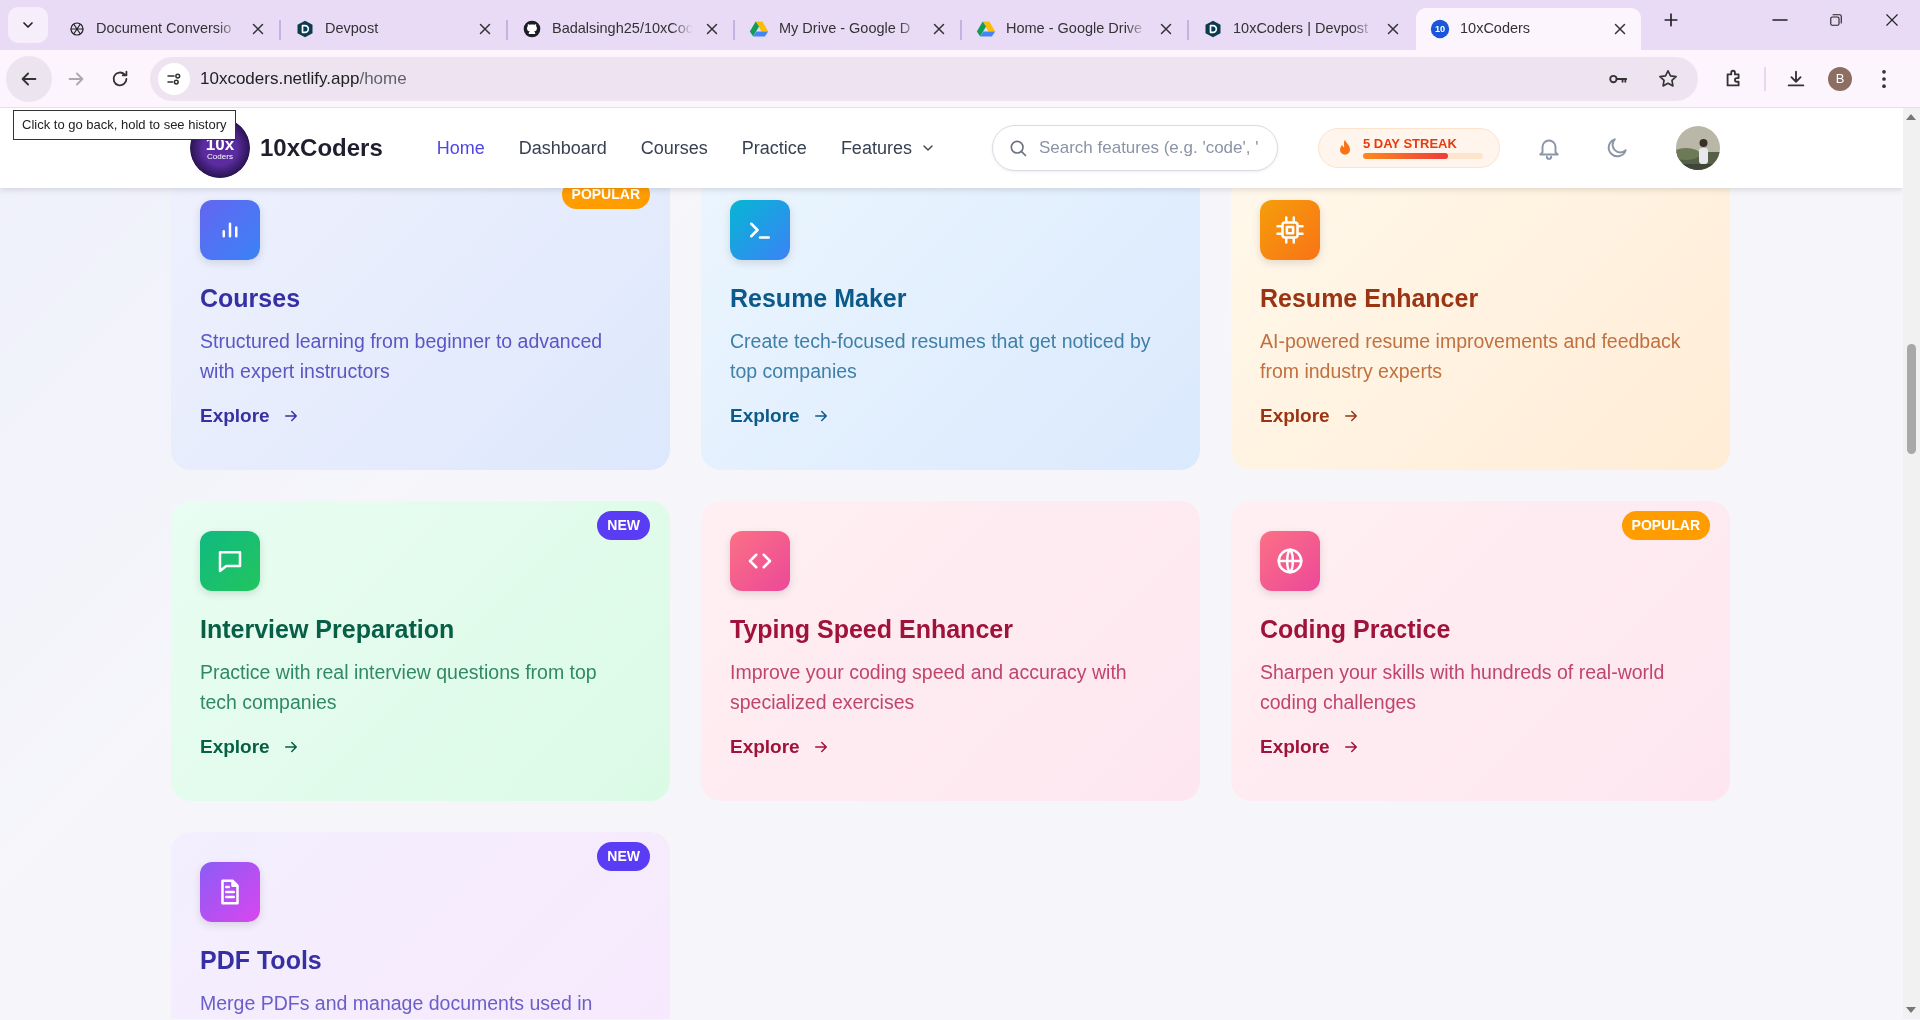 Image resolution: width=1920 pixels, height=1020 pixels. I want to click on scroll-up-icon, so click(1911, 117).